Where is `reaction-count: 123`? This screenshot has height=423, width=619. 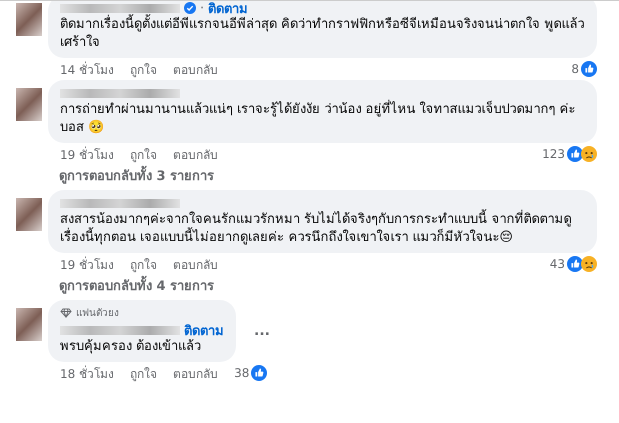
reaction-count: 123 is located at coordinates (553, 154).